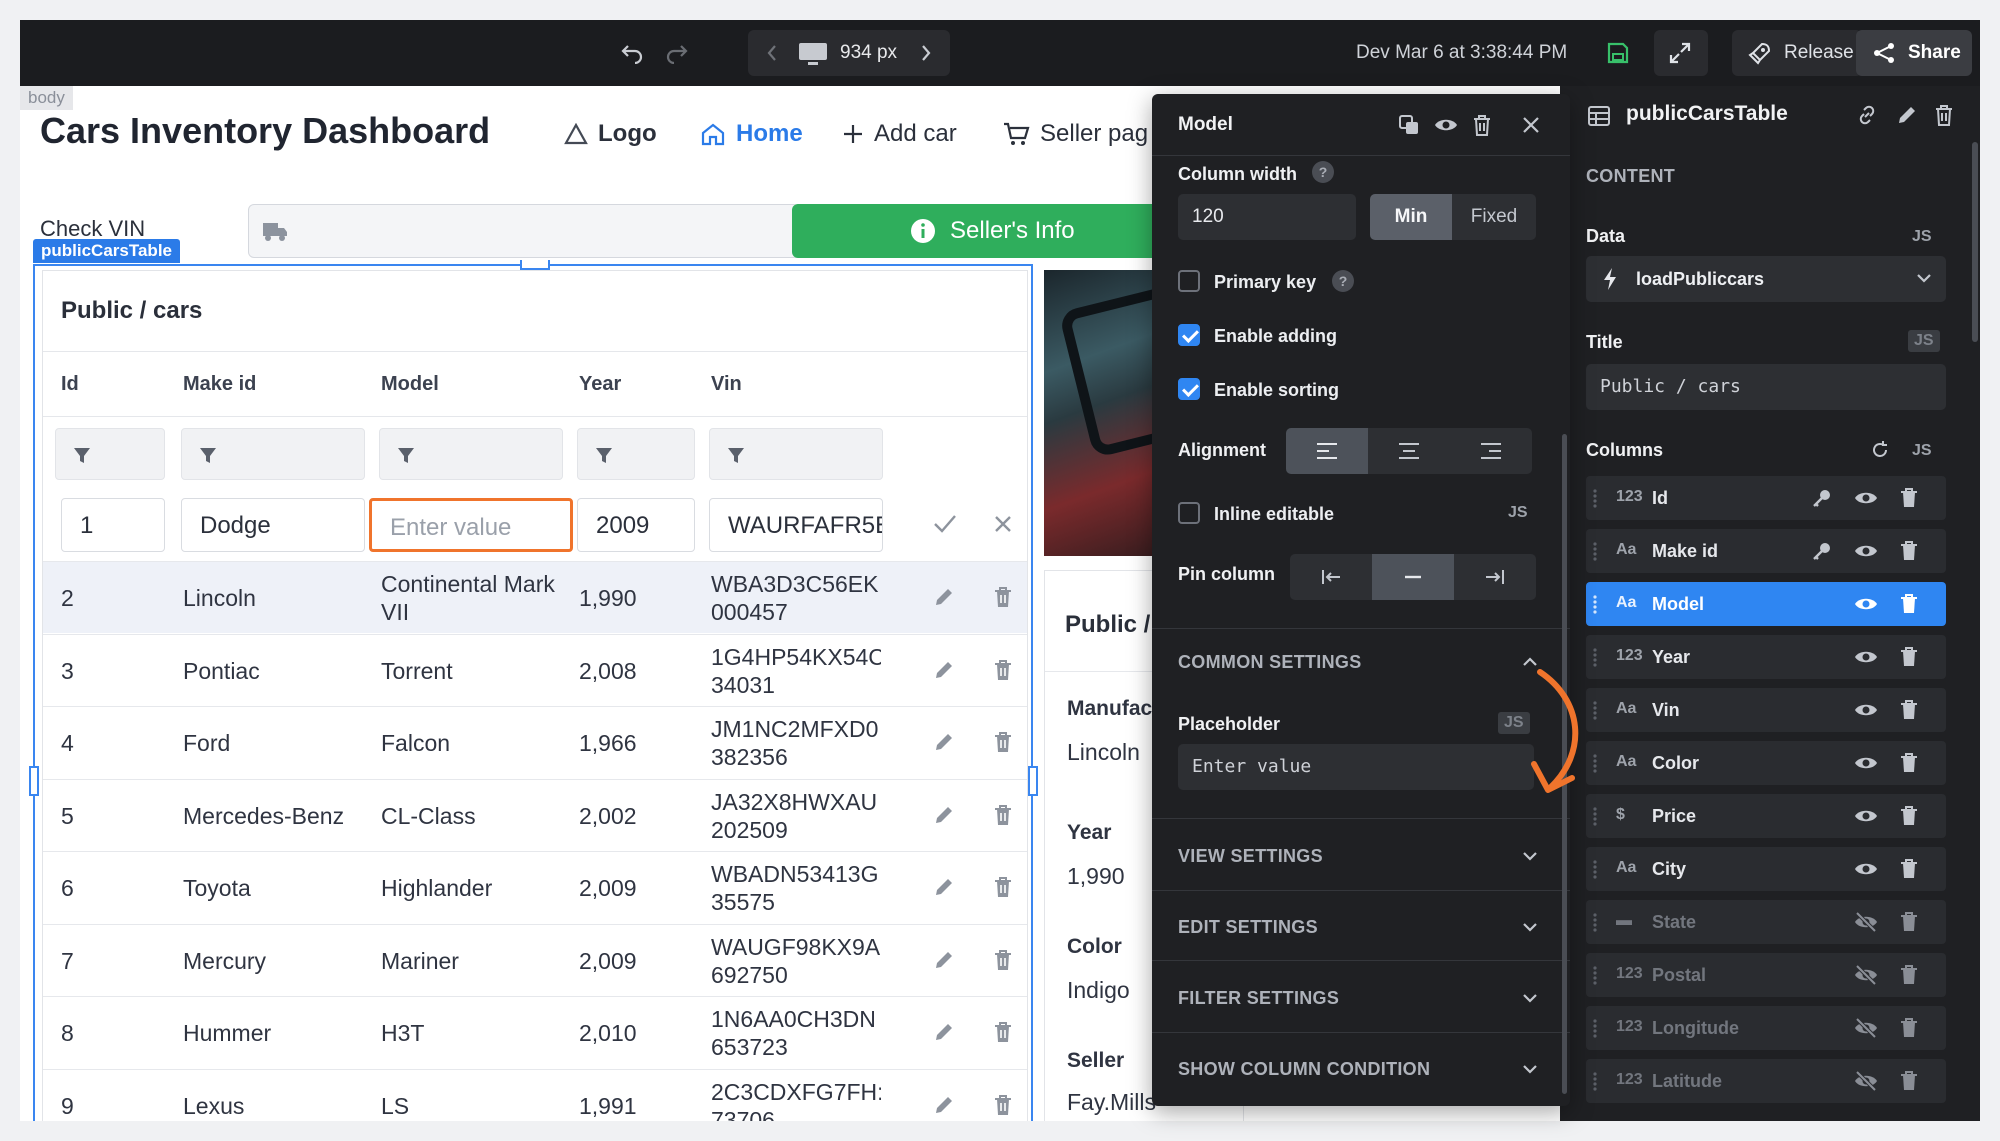 The height and width of the screenshot is (1141, 2000). Describe the element at coordinates (726, 384) in the screenshot. I see `column-header-vin: Vin` at that location.